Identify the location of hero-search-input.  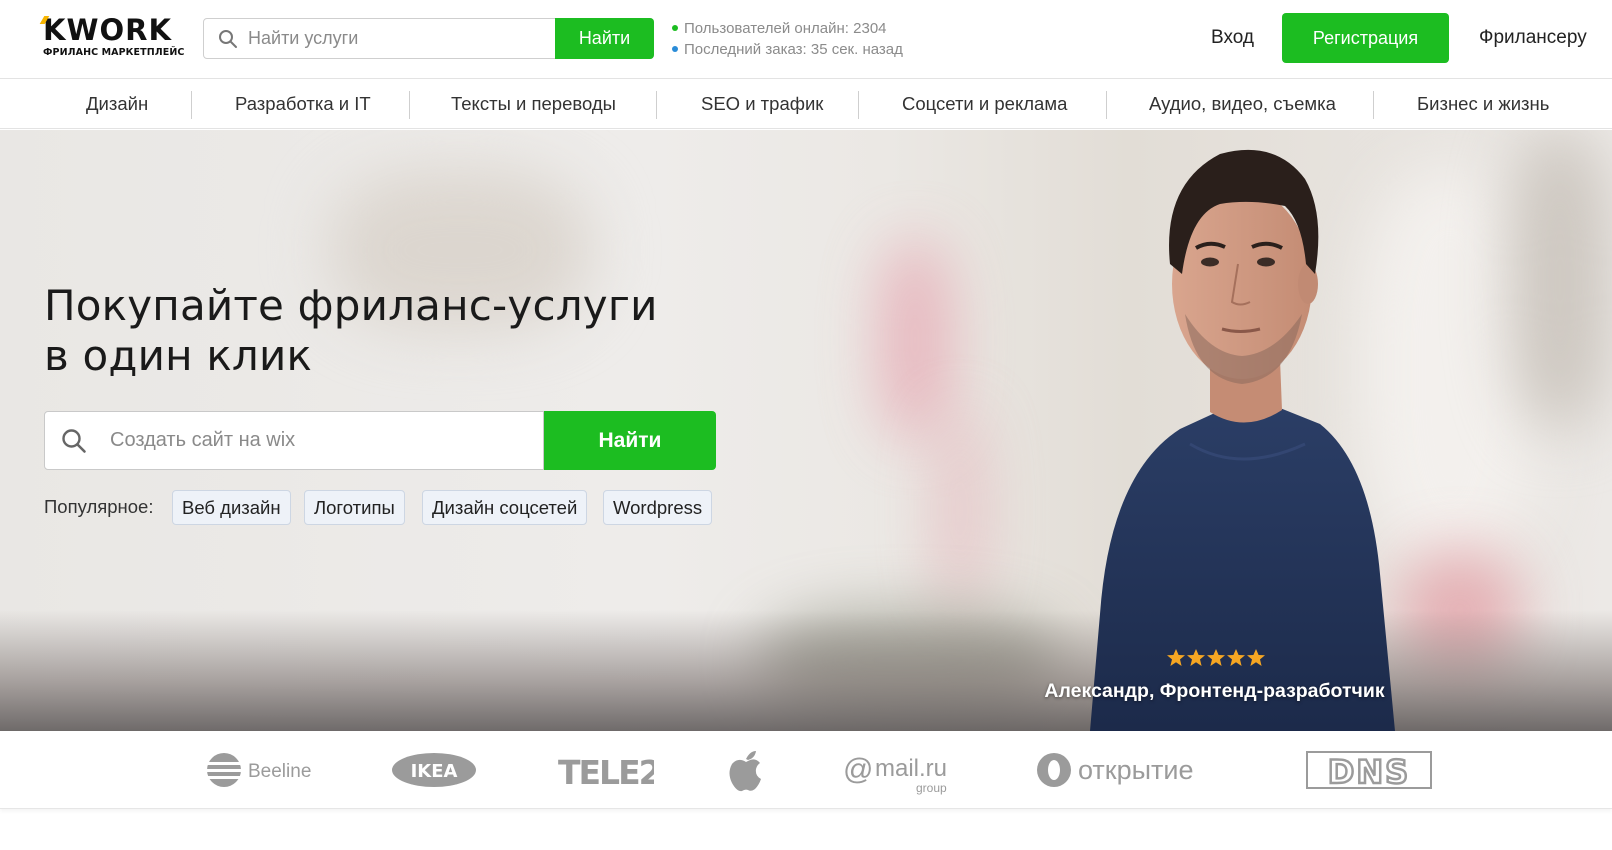
(320, 440).